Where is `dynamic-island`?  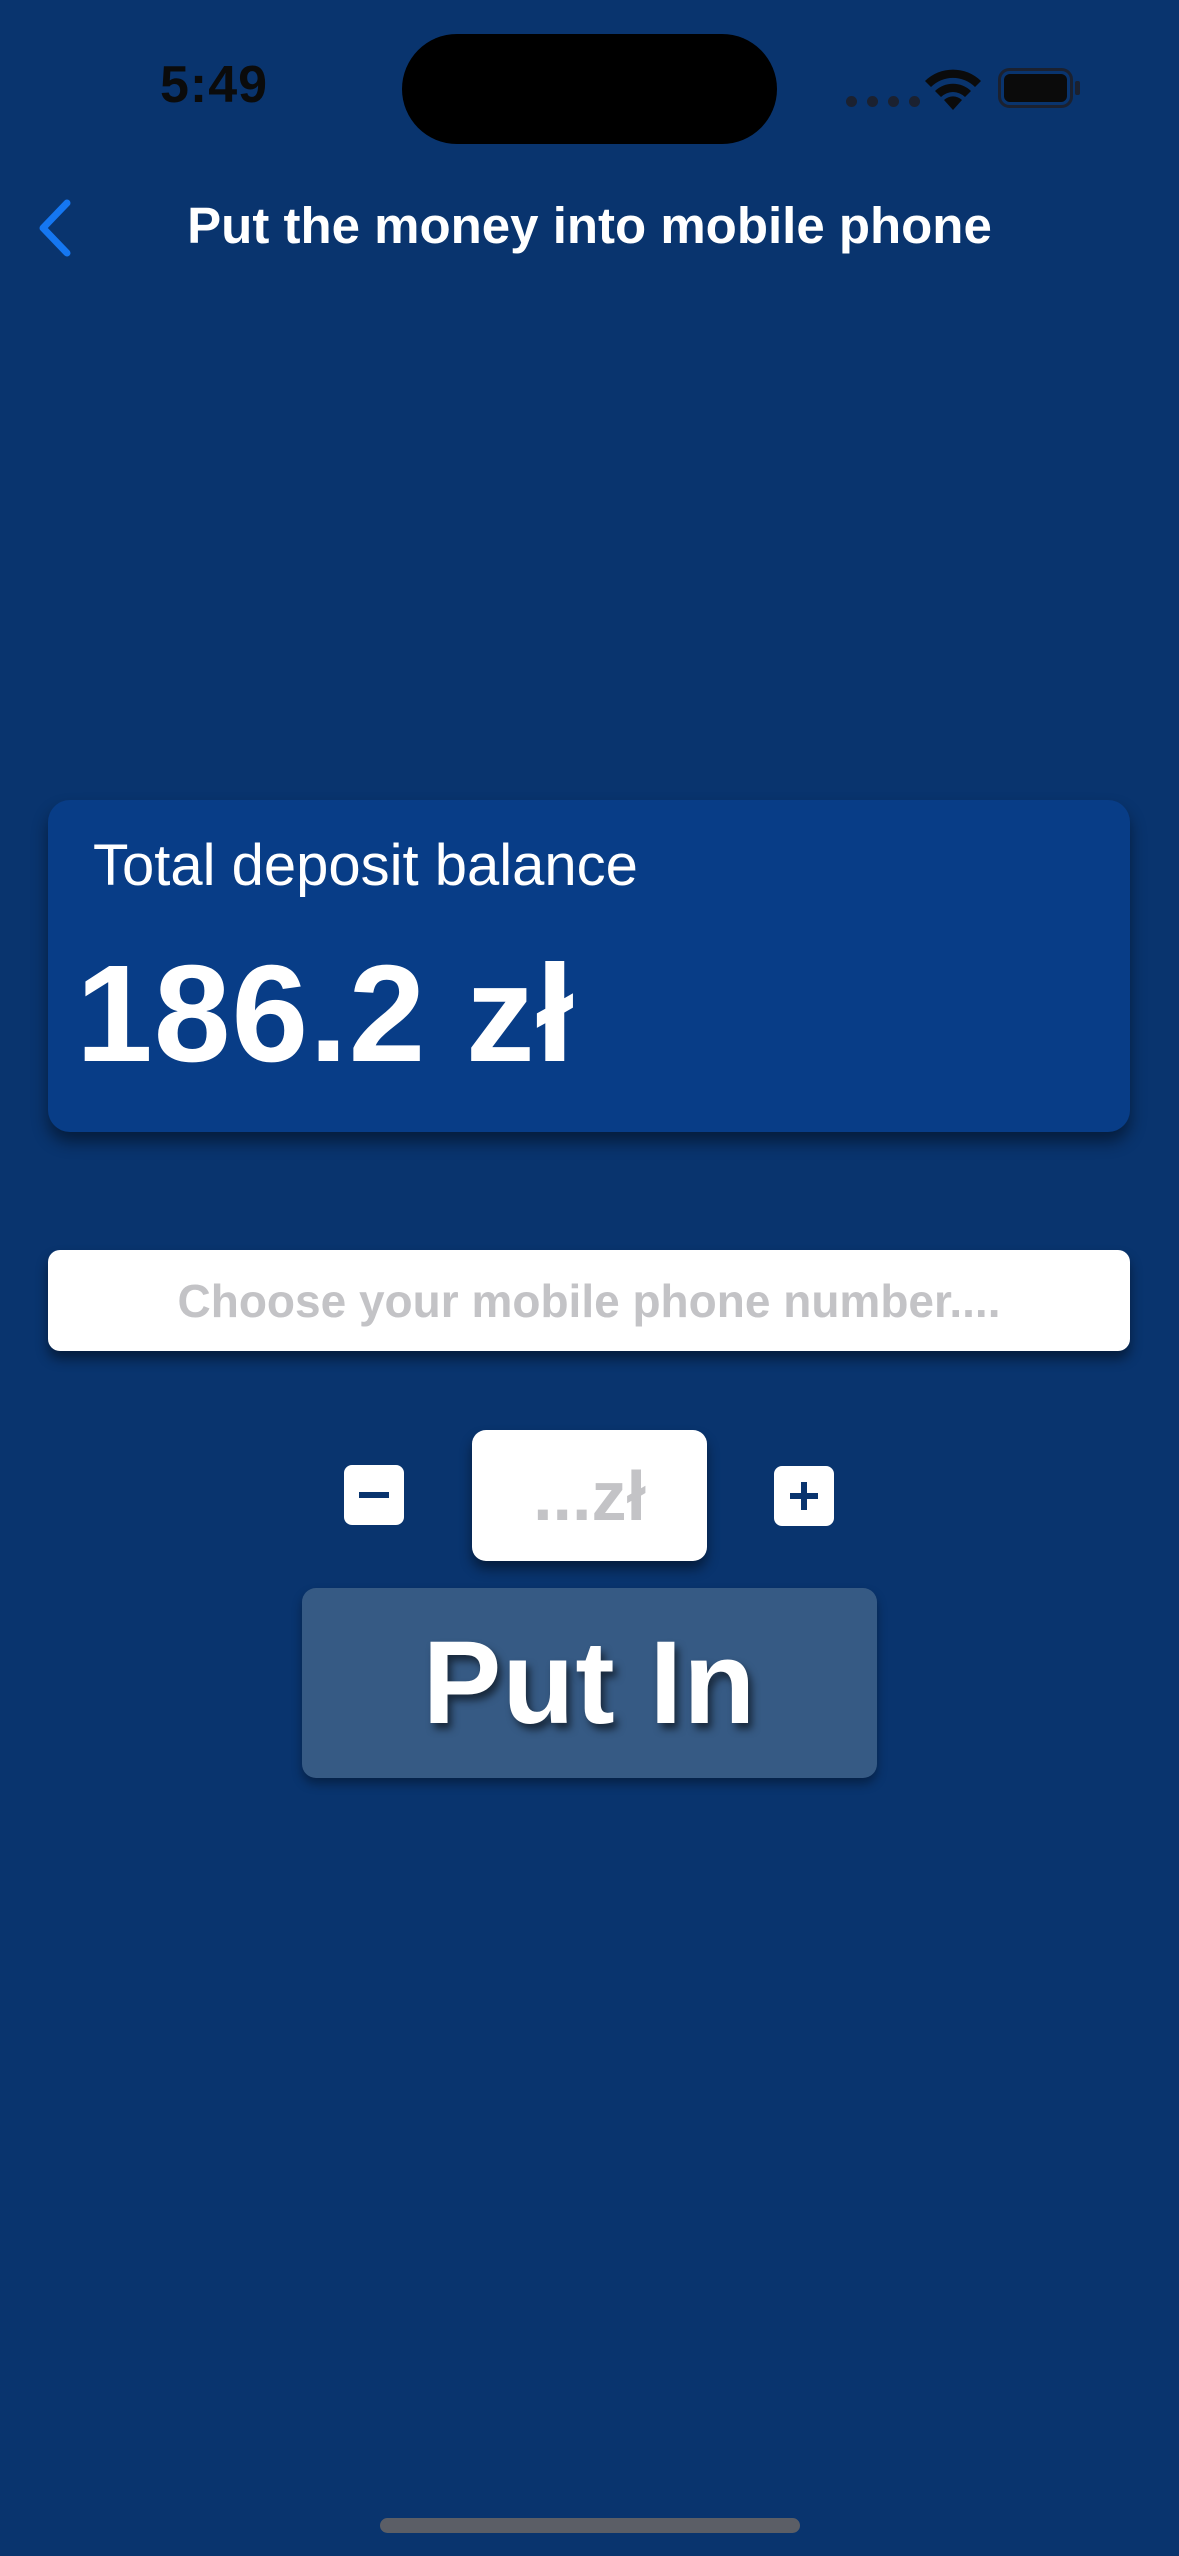
dynamic-island is located at coordinates (589, 89).